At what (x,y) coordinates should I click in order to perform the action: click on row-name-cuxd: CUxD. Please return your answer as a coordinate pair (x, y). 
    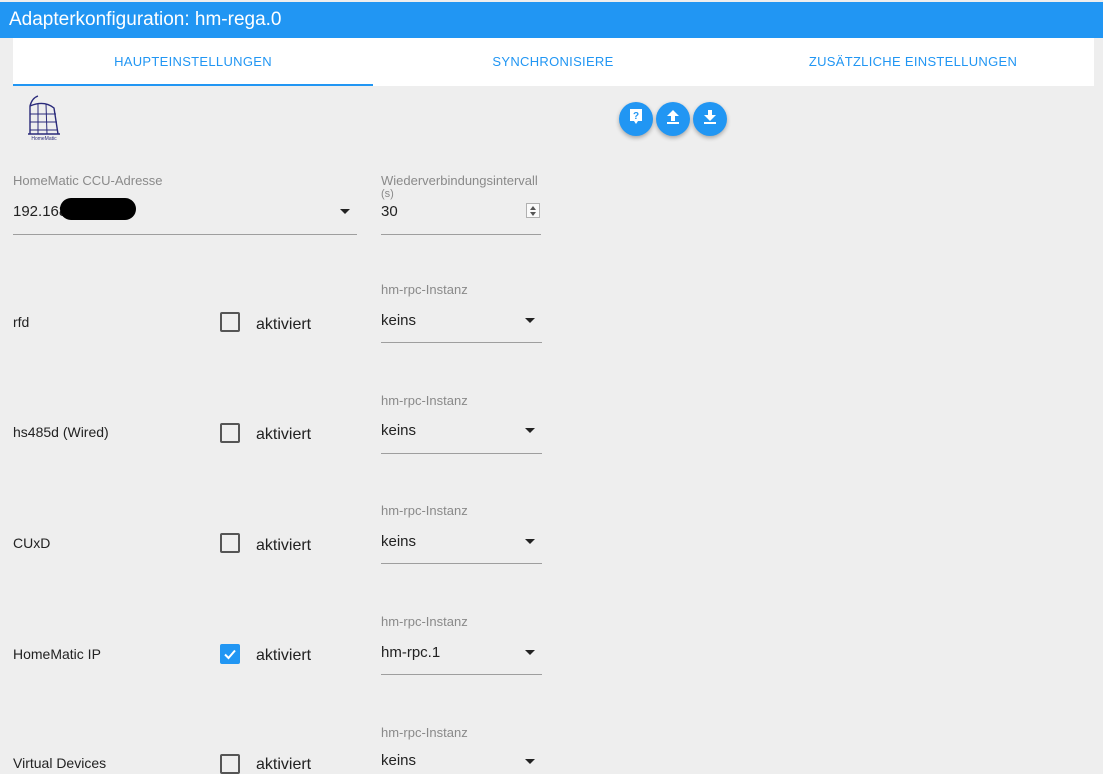
    Looking at the image, I should click on (32, 543).